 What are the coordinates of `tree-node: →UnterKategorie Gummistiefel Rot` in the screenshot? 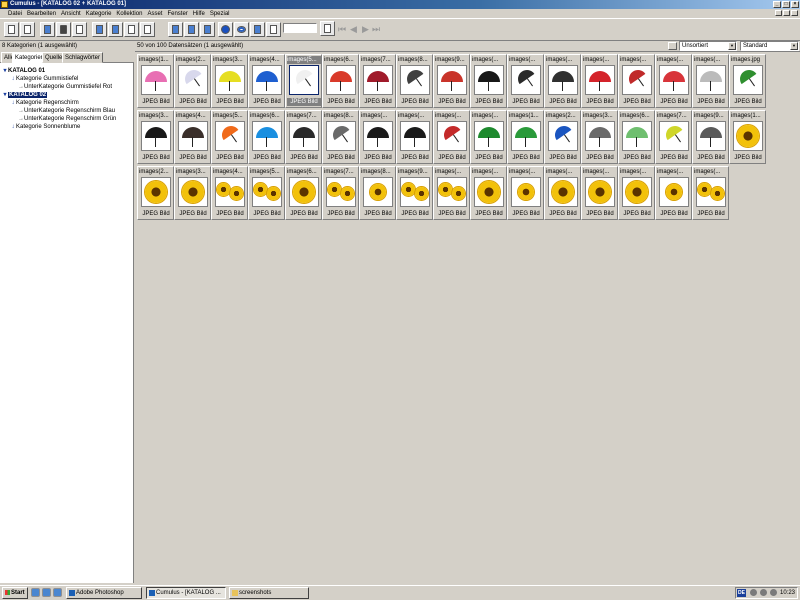 It's located at (65, 87).